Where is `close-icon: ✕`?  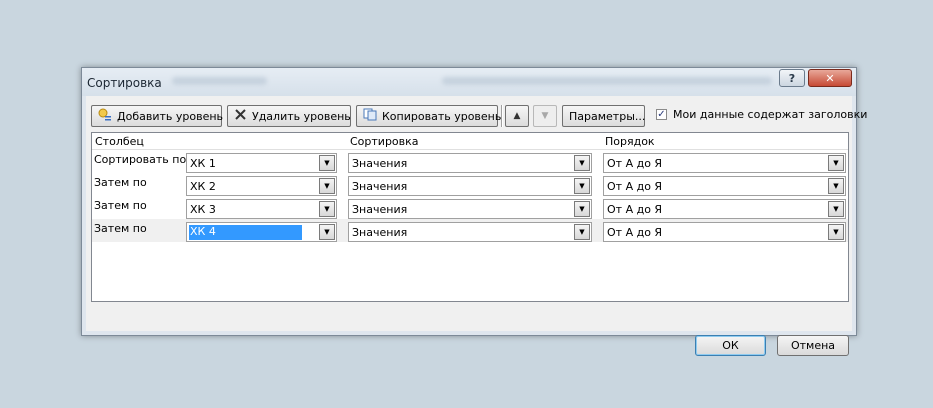 close-icon: ✕ is located at coordinates (830, 78).